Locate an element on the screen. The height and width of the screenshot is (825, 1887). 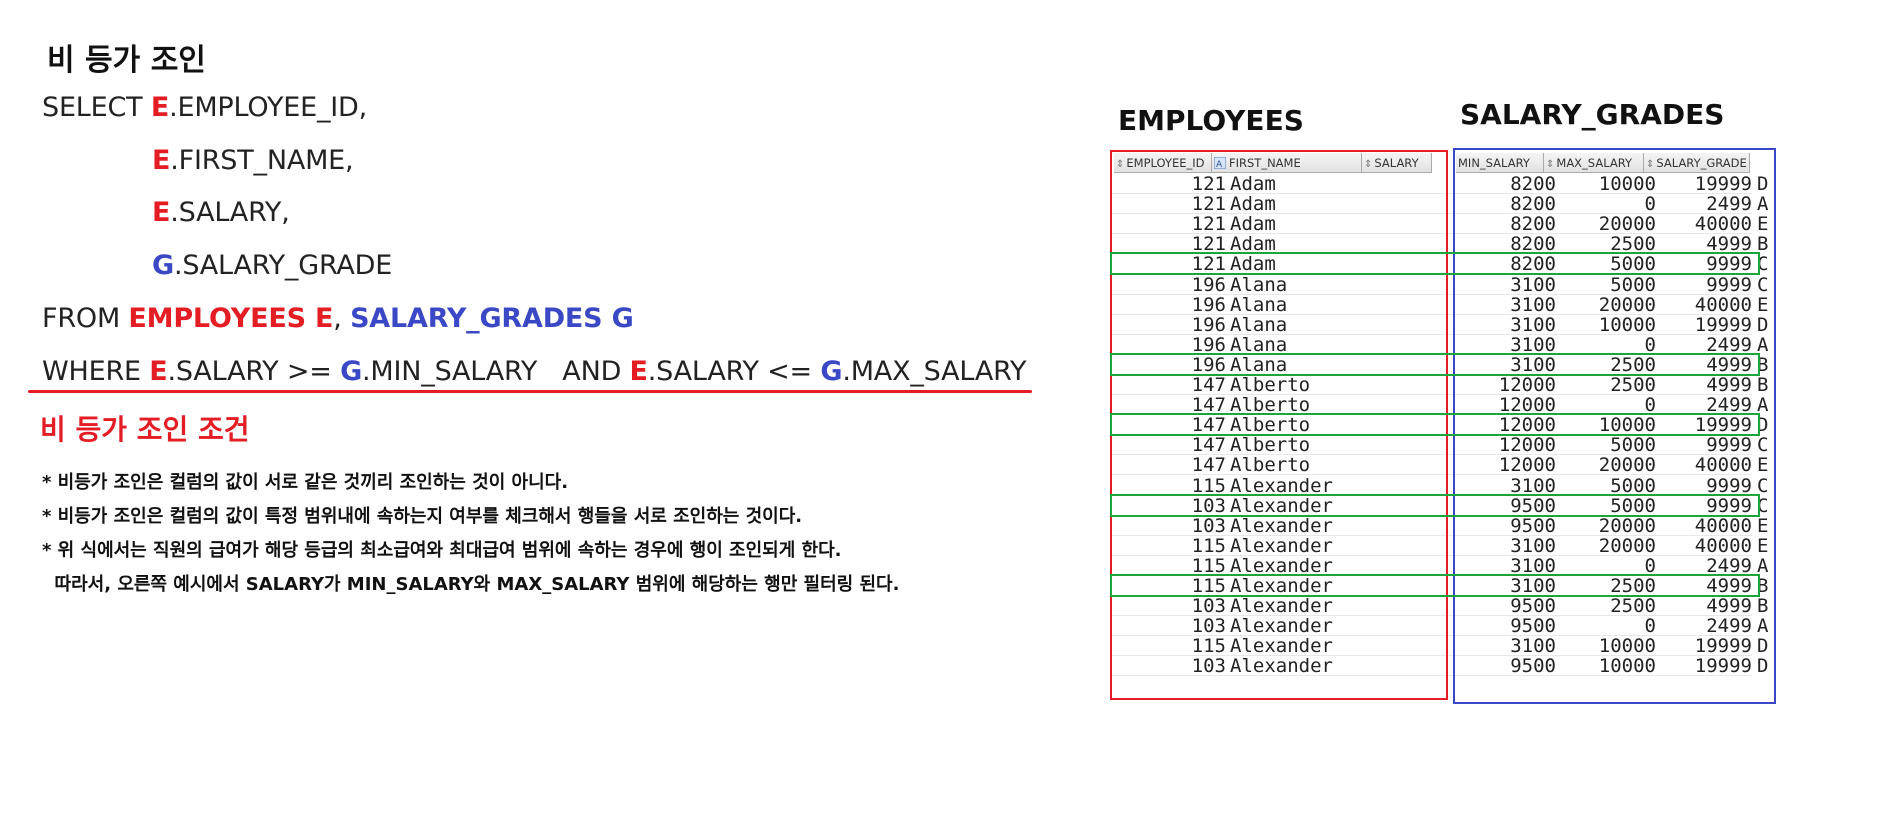
sql-column: .FIRST_NAME, is located at coordinates (262, 160).